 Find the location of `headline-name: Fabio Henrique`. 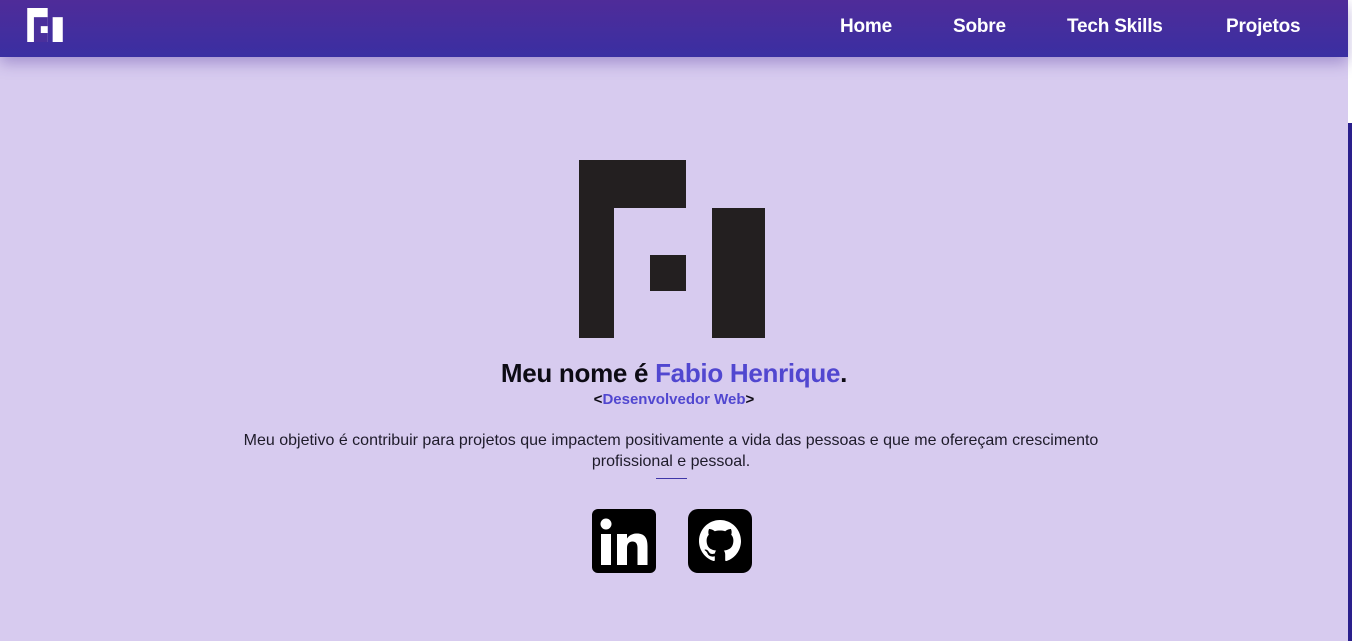

headline-name: Fabio Henrique is located at coordinates (748, 373).